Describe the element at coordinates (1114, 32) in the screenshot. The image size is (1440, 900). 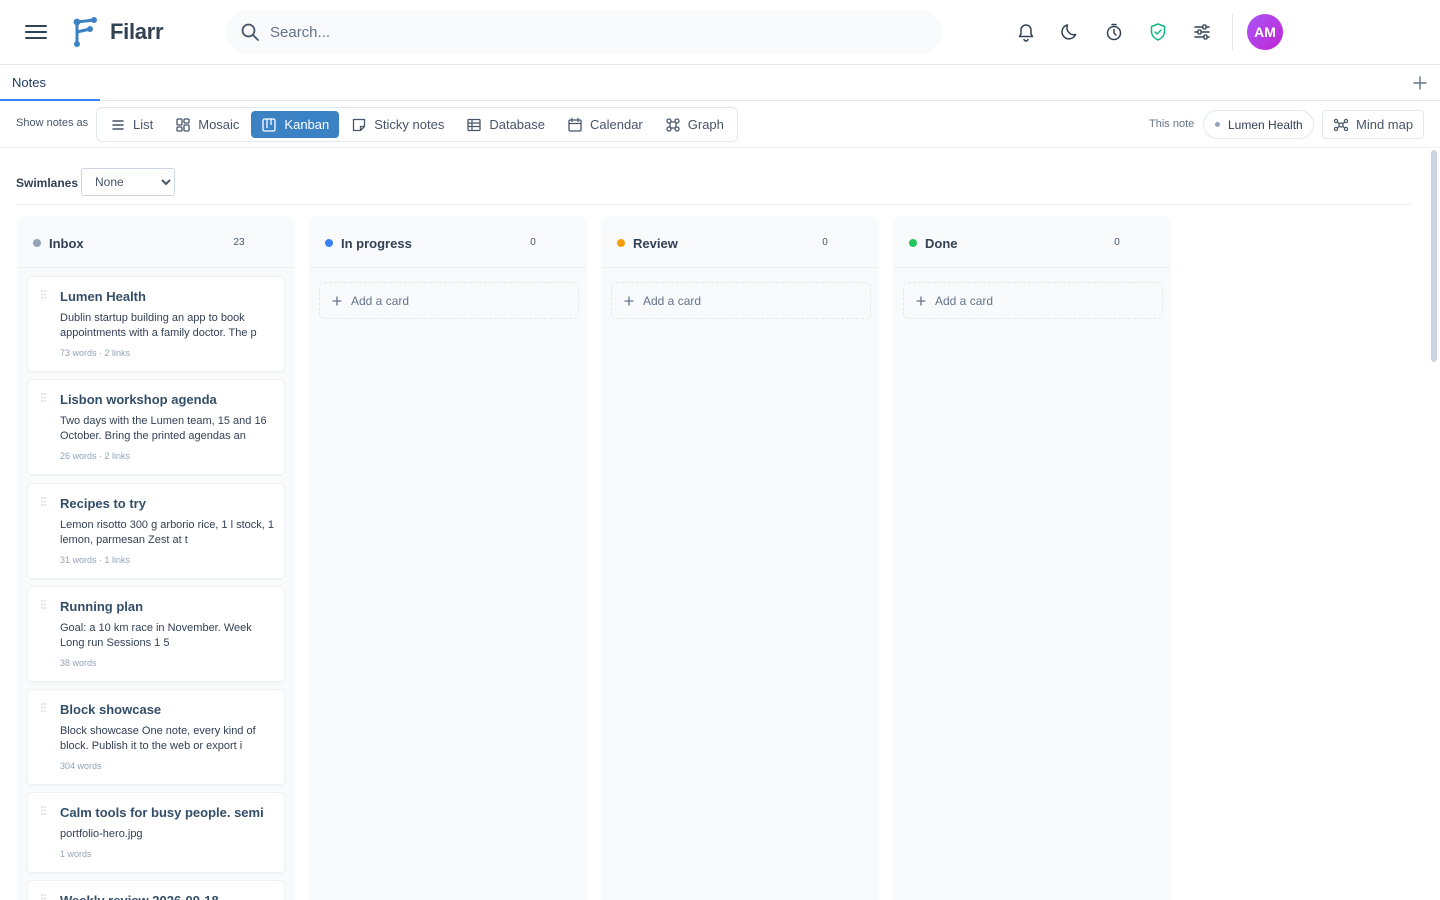
I see `timer-icon` at that location.